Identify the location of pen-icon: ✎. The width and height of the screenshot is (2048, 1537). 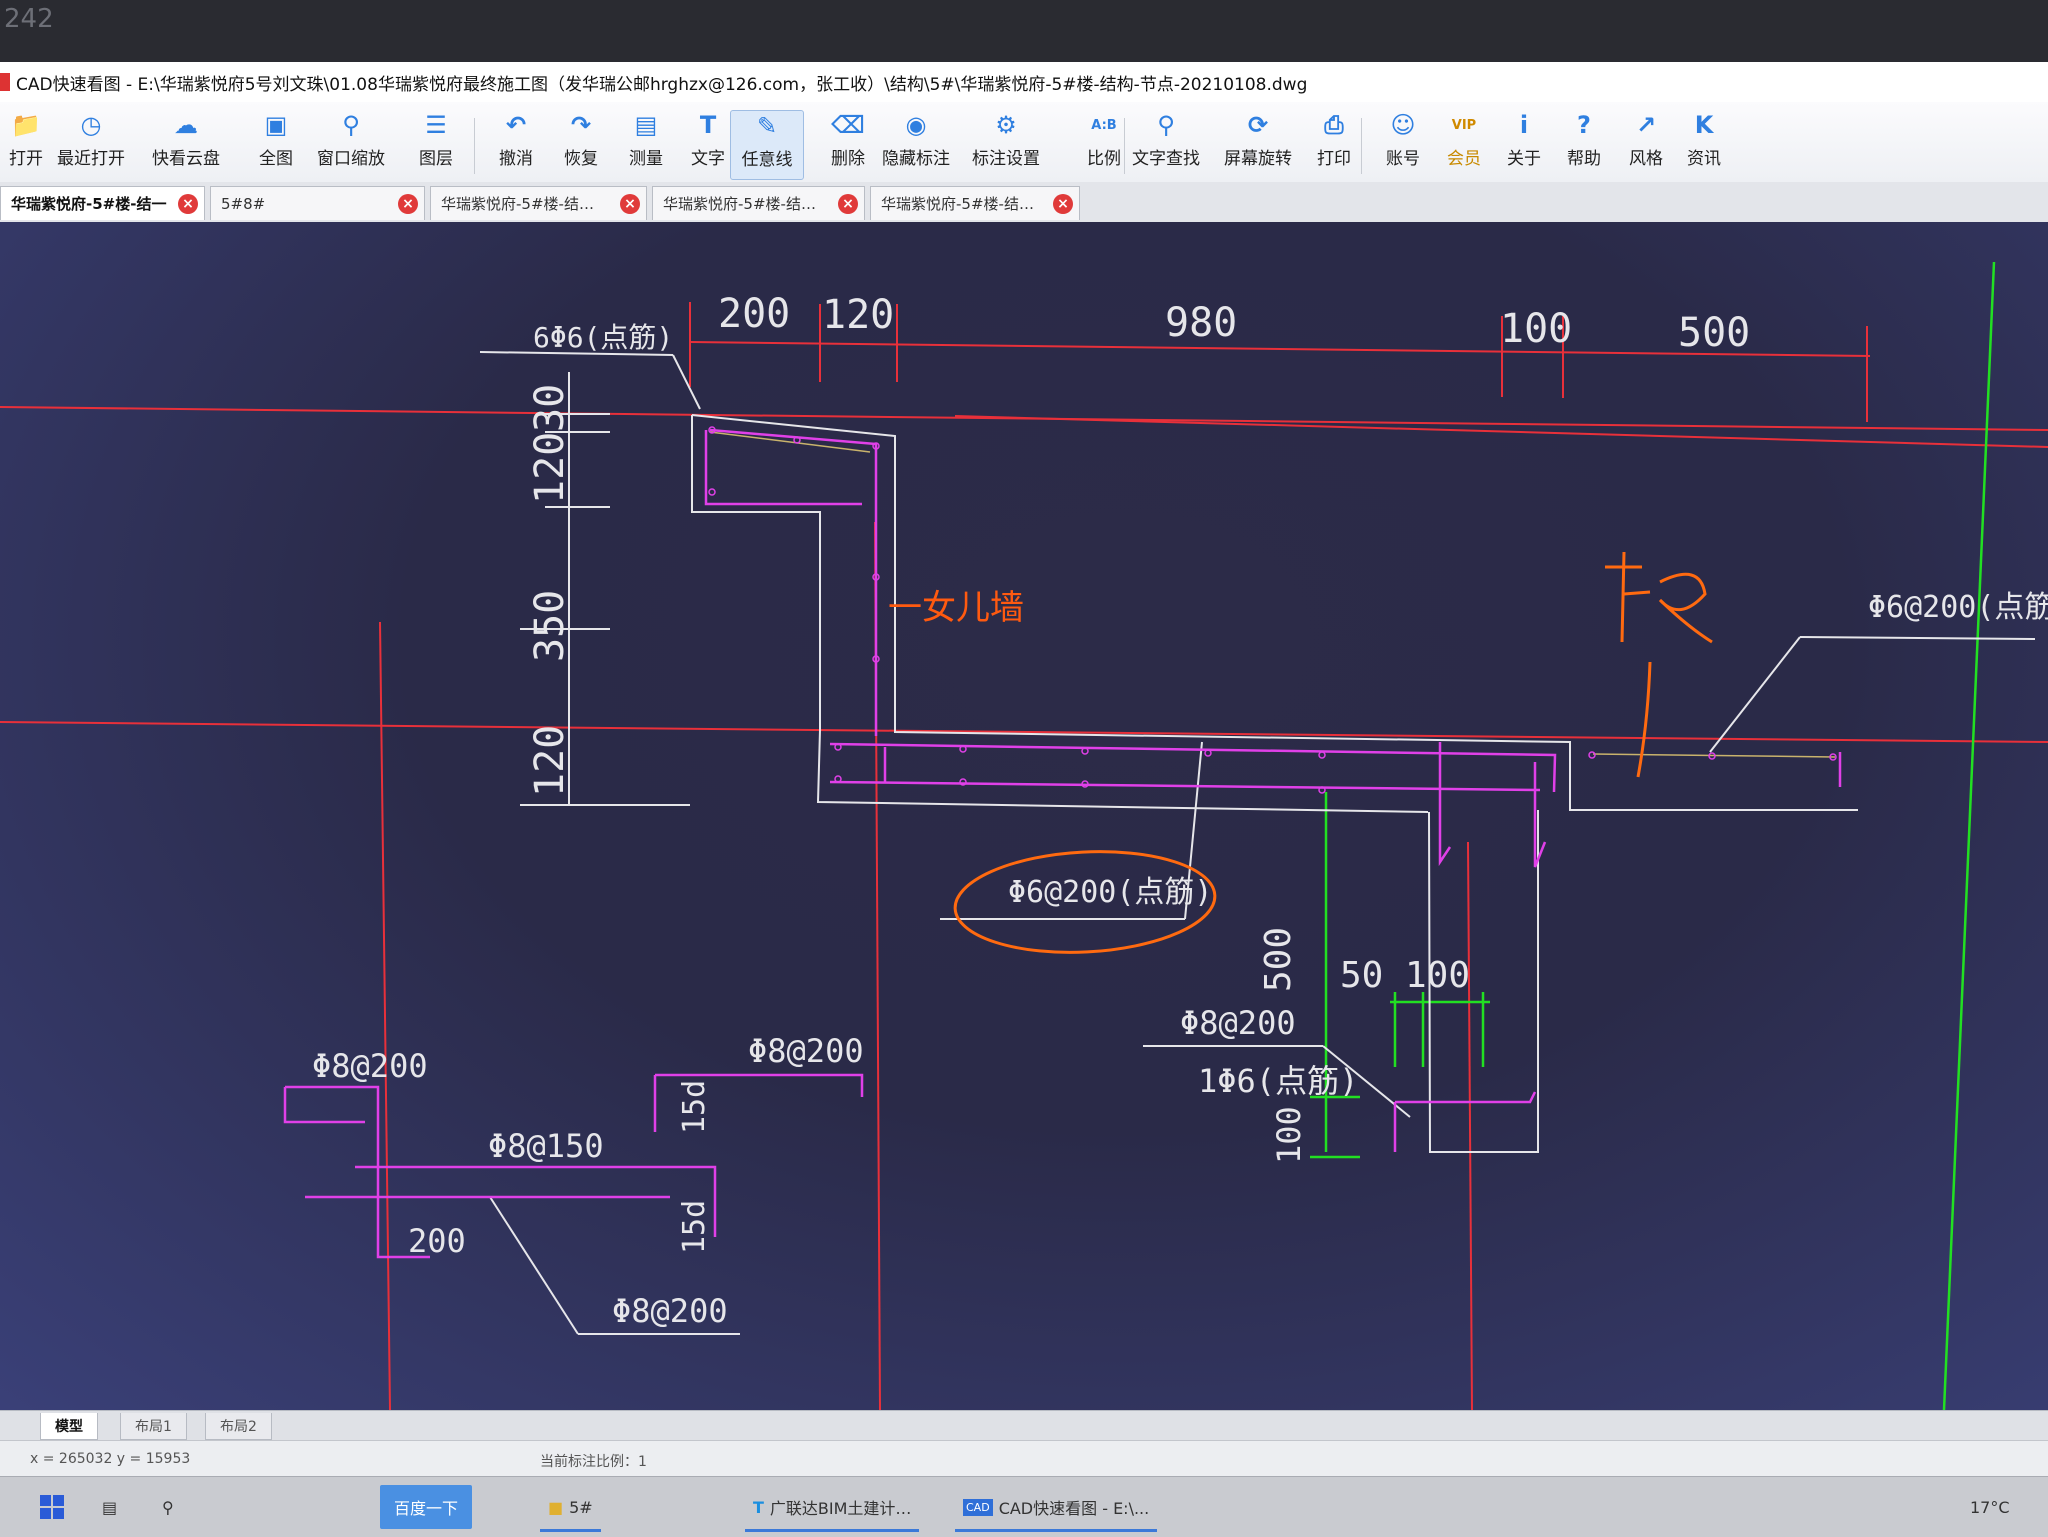
(767, 126).